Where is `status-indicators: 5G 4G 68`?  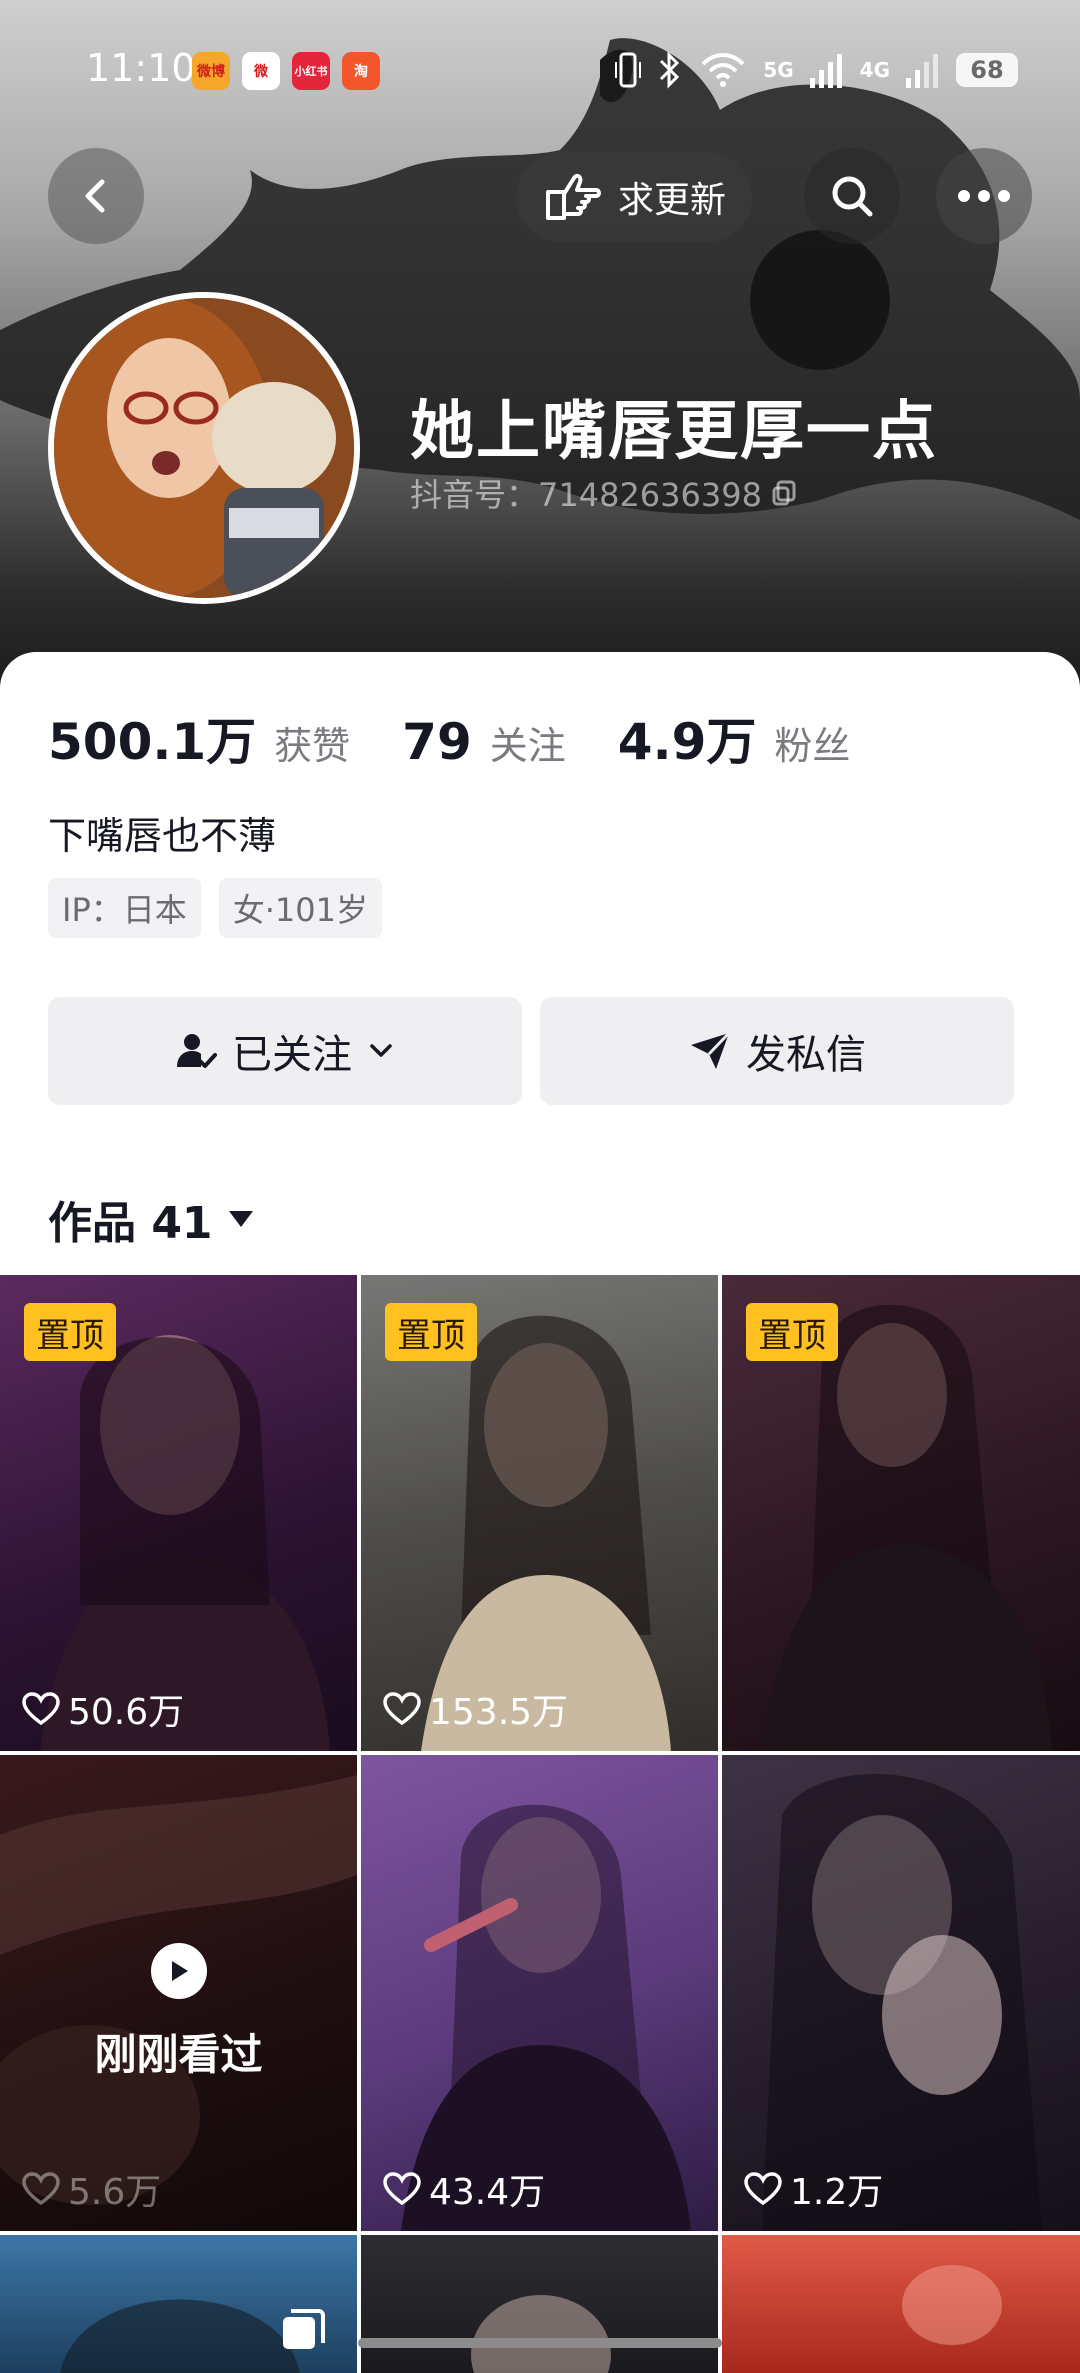
status-indicators: 5G 4G 68 is located at coordinates (816, 70).